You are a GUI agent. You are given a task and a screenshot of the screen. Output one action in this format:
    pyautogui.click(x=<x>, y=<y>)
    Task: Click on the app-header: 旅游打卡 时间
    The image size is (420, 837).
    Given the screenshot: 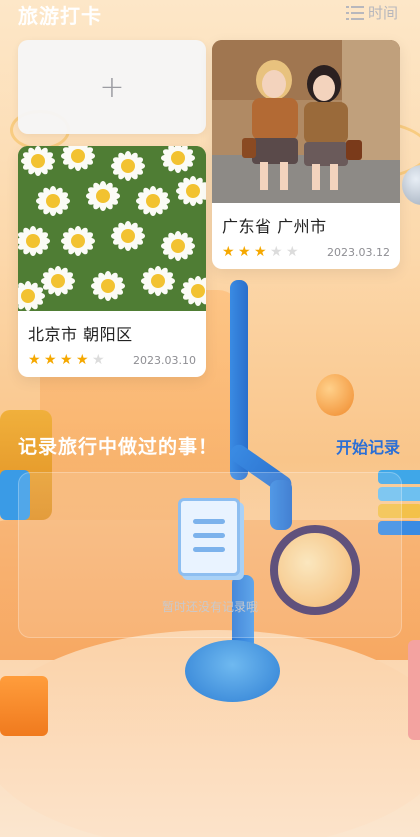 What is the action you would take?
    pyautogui.click(x=210, y=18)
    